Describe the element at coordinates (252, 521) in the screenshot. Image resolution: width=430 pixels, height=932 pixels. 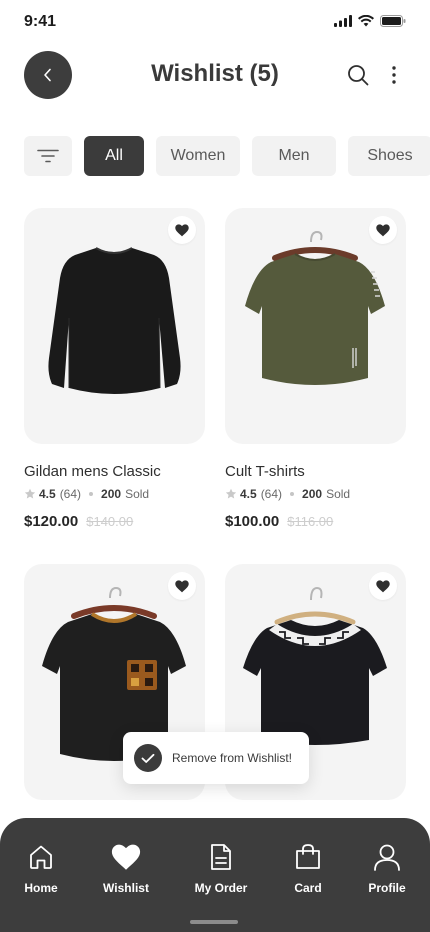
I see `price: $100.00` at that location.